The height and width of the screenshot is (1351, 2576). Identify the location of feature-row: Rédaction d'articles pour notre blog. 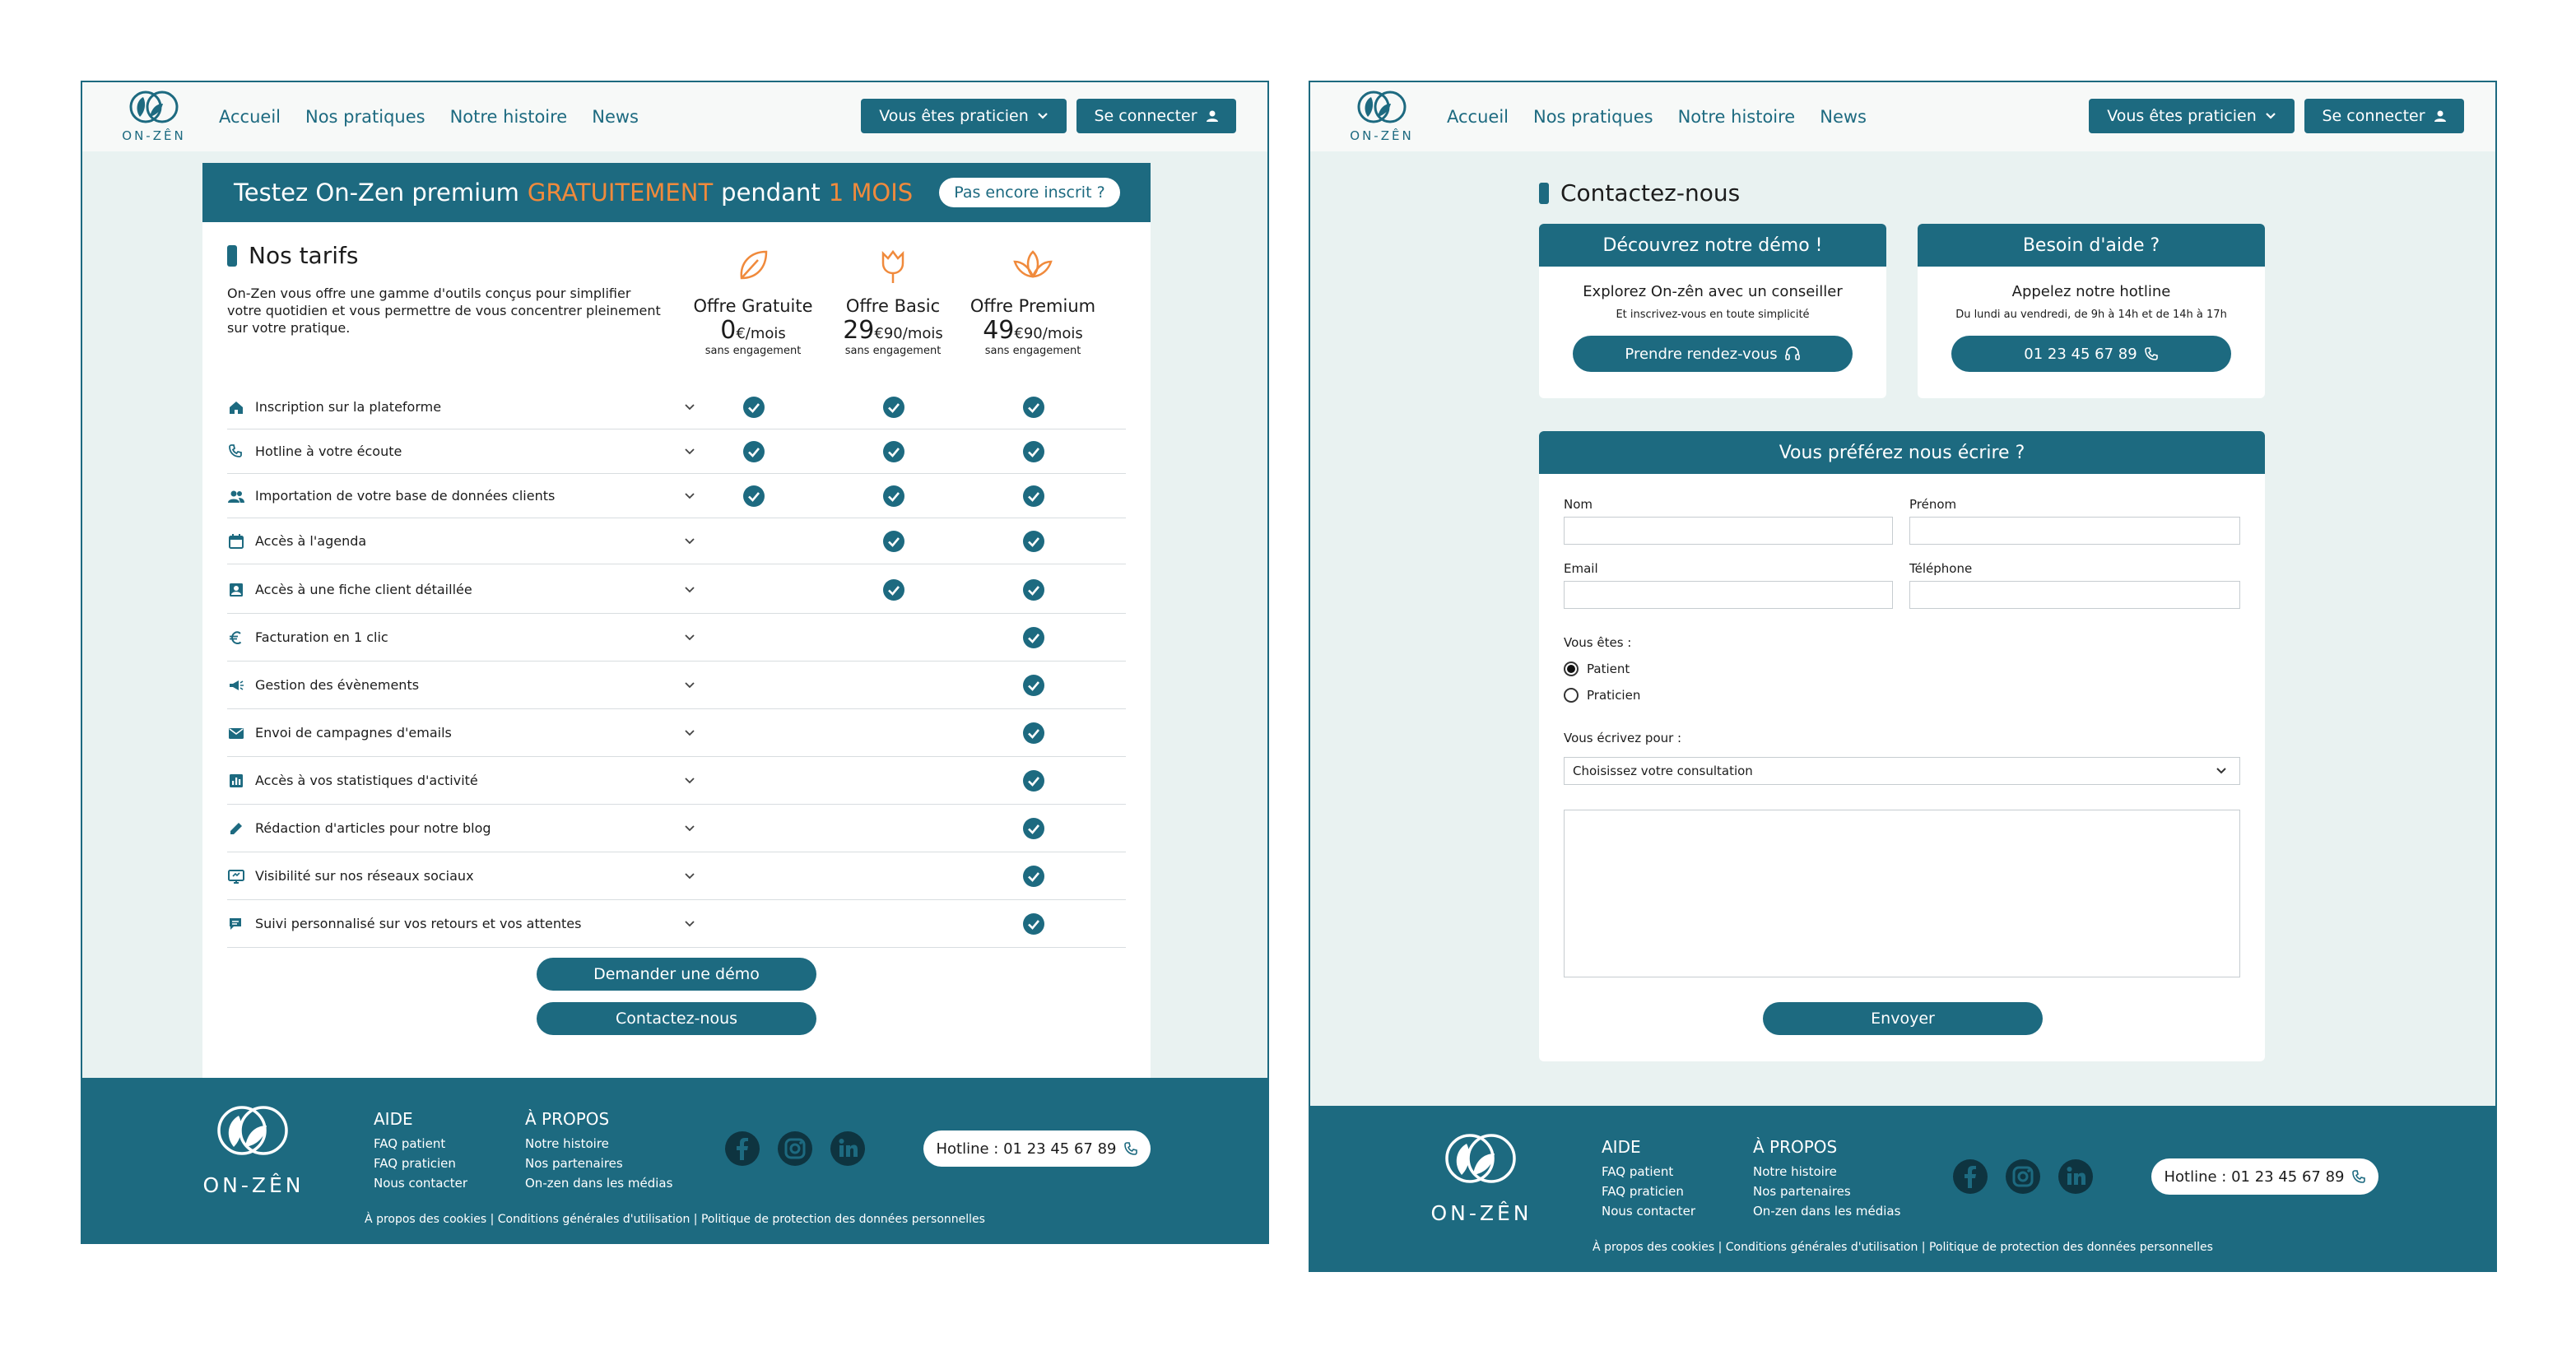
(676, 828).